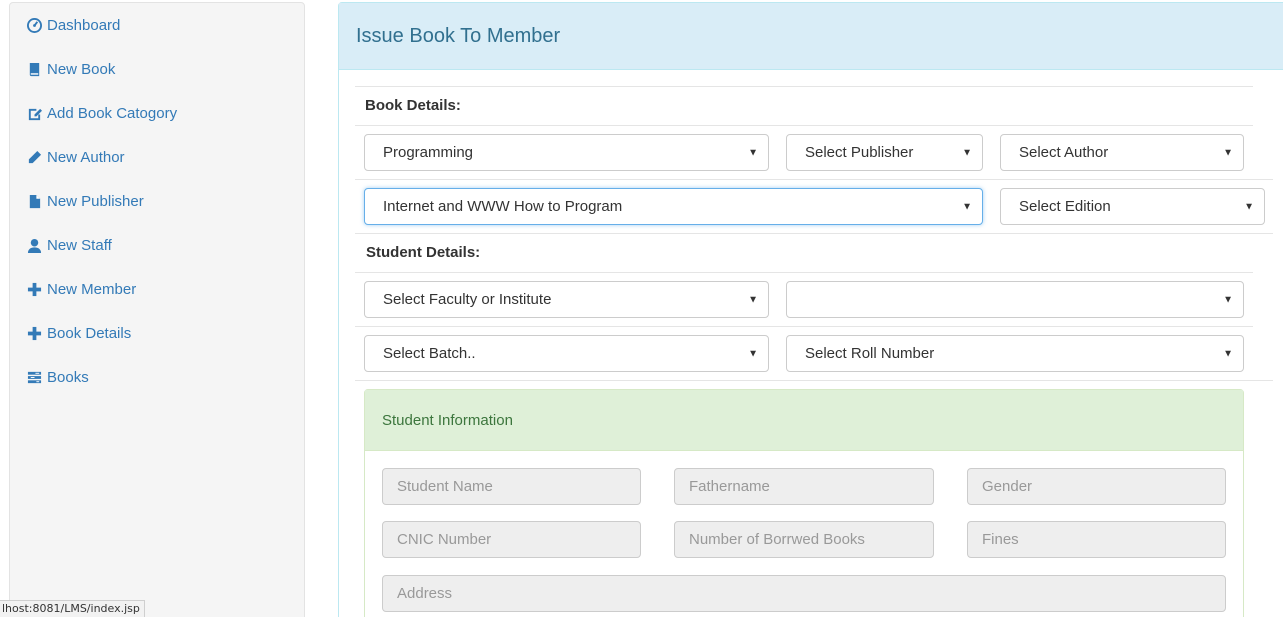 The height and width of the screenshot is (617, 1283). I want to click on sidebar-item-label: Dashboard, so click(84, 25).